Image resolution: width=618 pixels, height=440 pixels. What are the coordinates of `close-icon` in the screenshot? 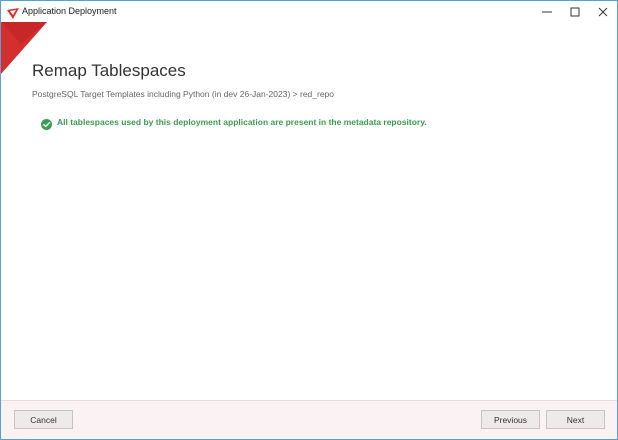 It's located at (603, 12).